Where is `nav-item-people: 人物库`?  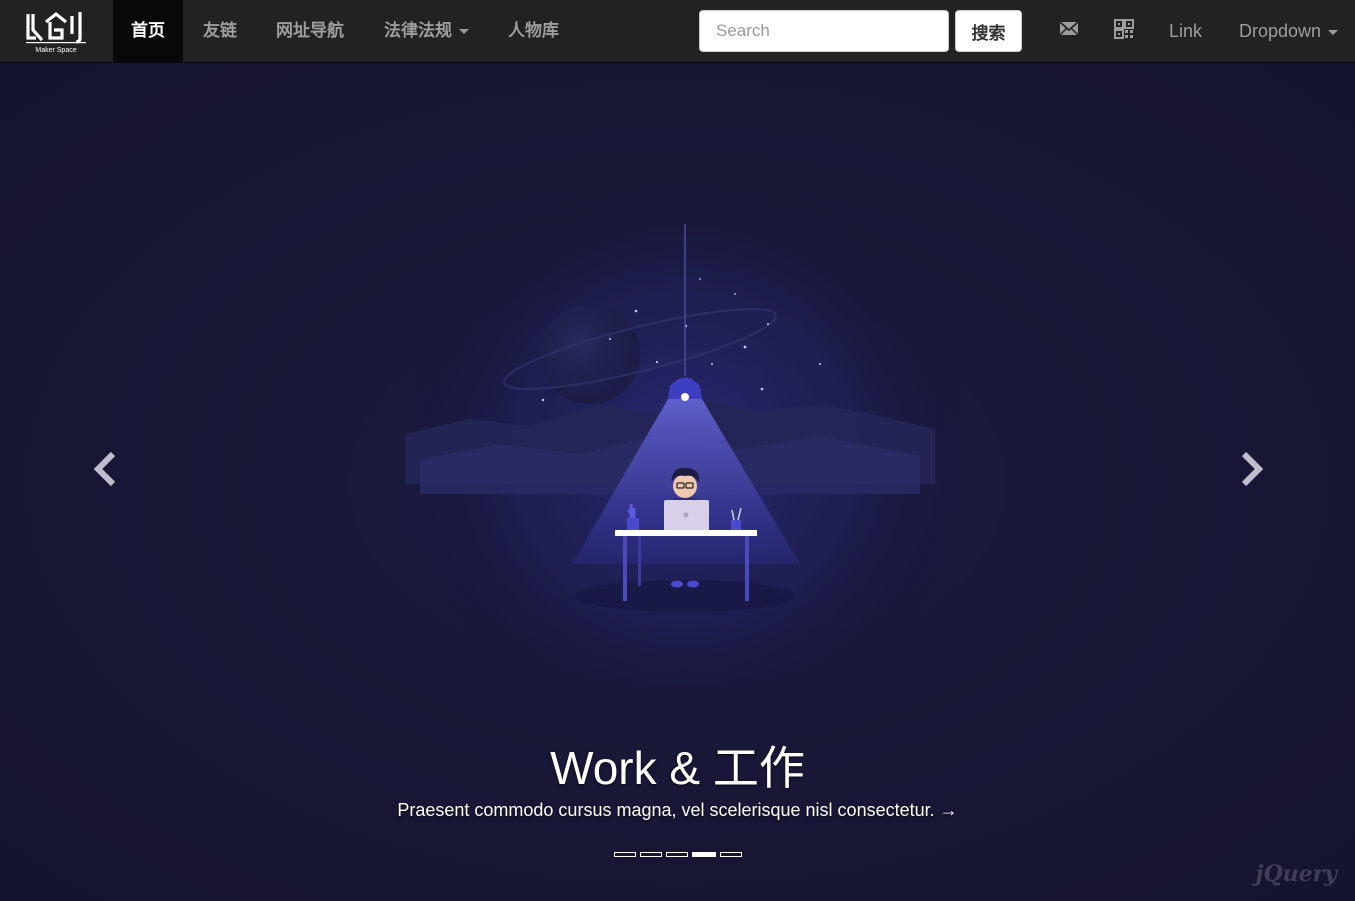 nav-item-people: 人物库 is located at coordinates (533, 31).